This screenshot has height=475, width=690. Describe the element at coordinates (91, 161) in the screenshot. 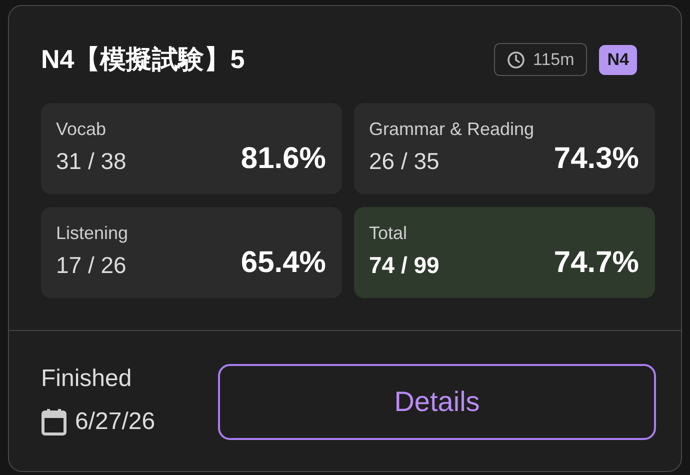

I see `score: 31 / 38` at that location.